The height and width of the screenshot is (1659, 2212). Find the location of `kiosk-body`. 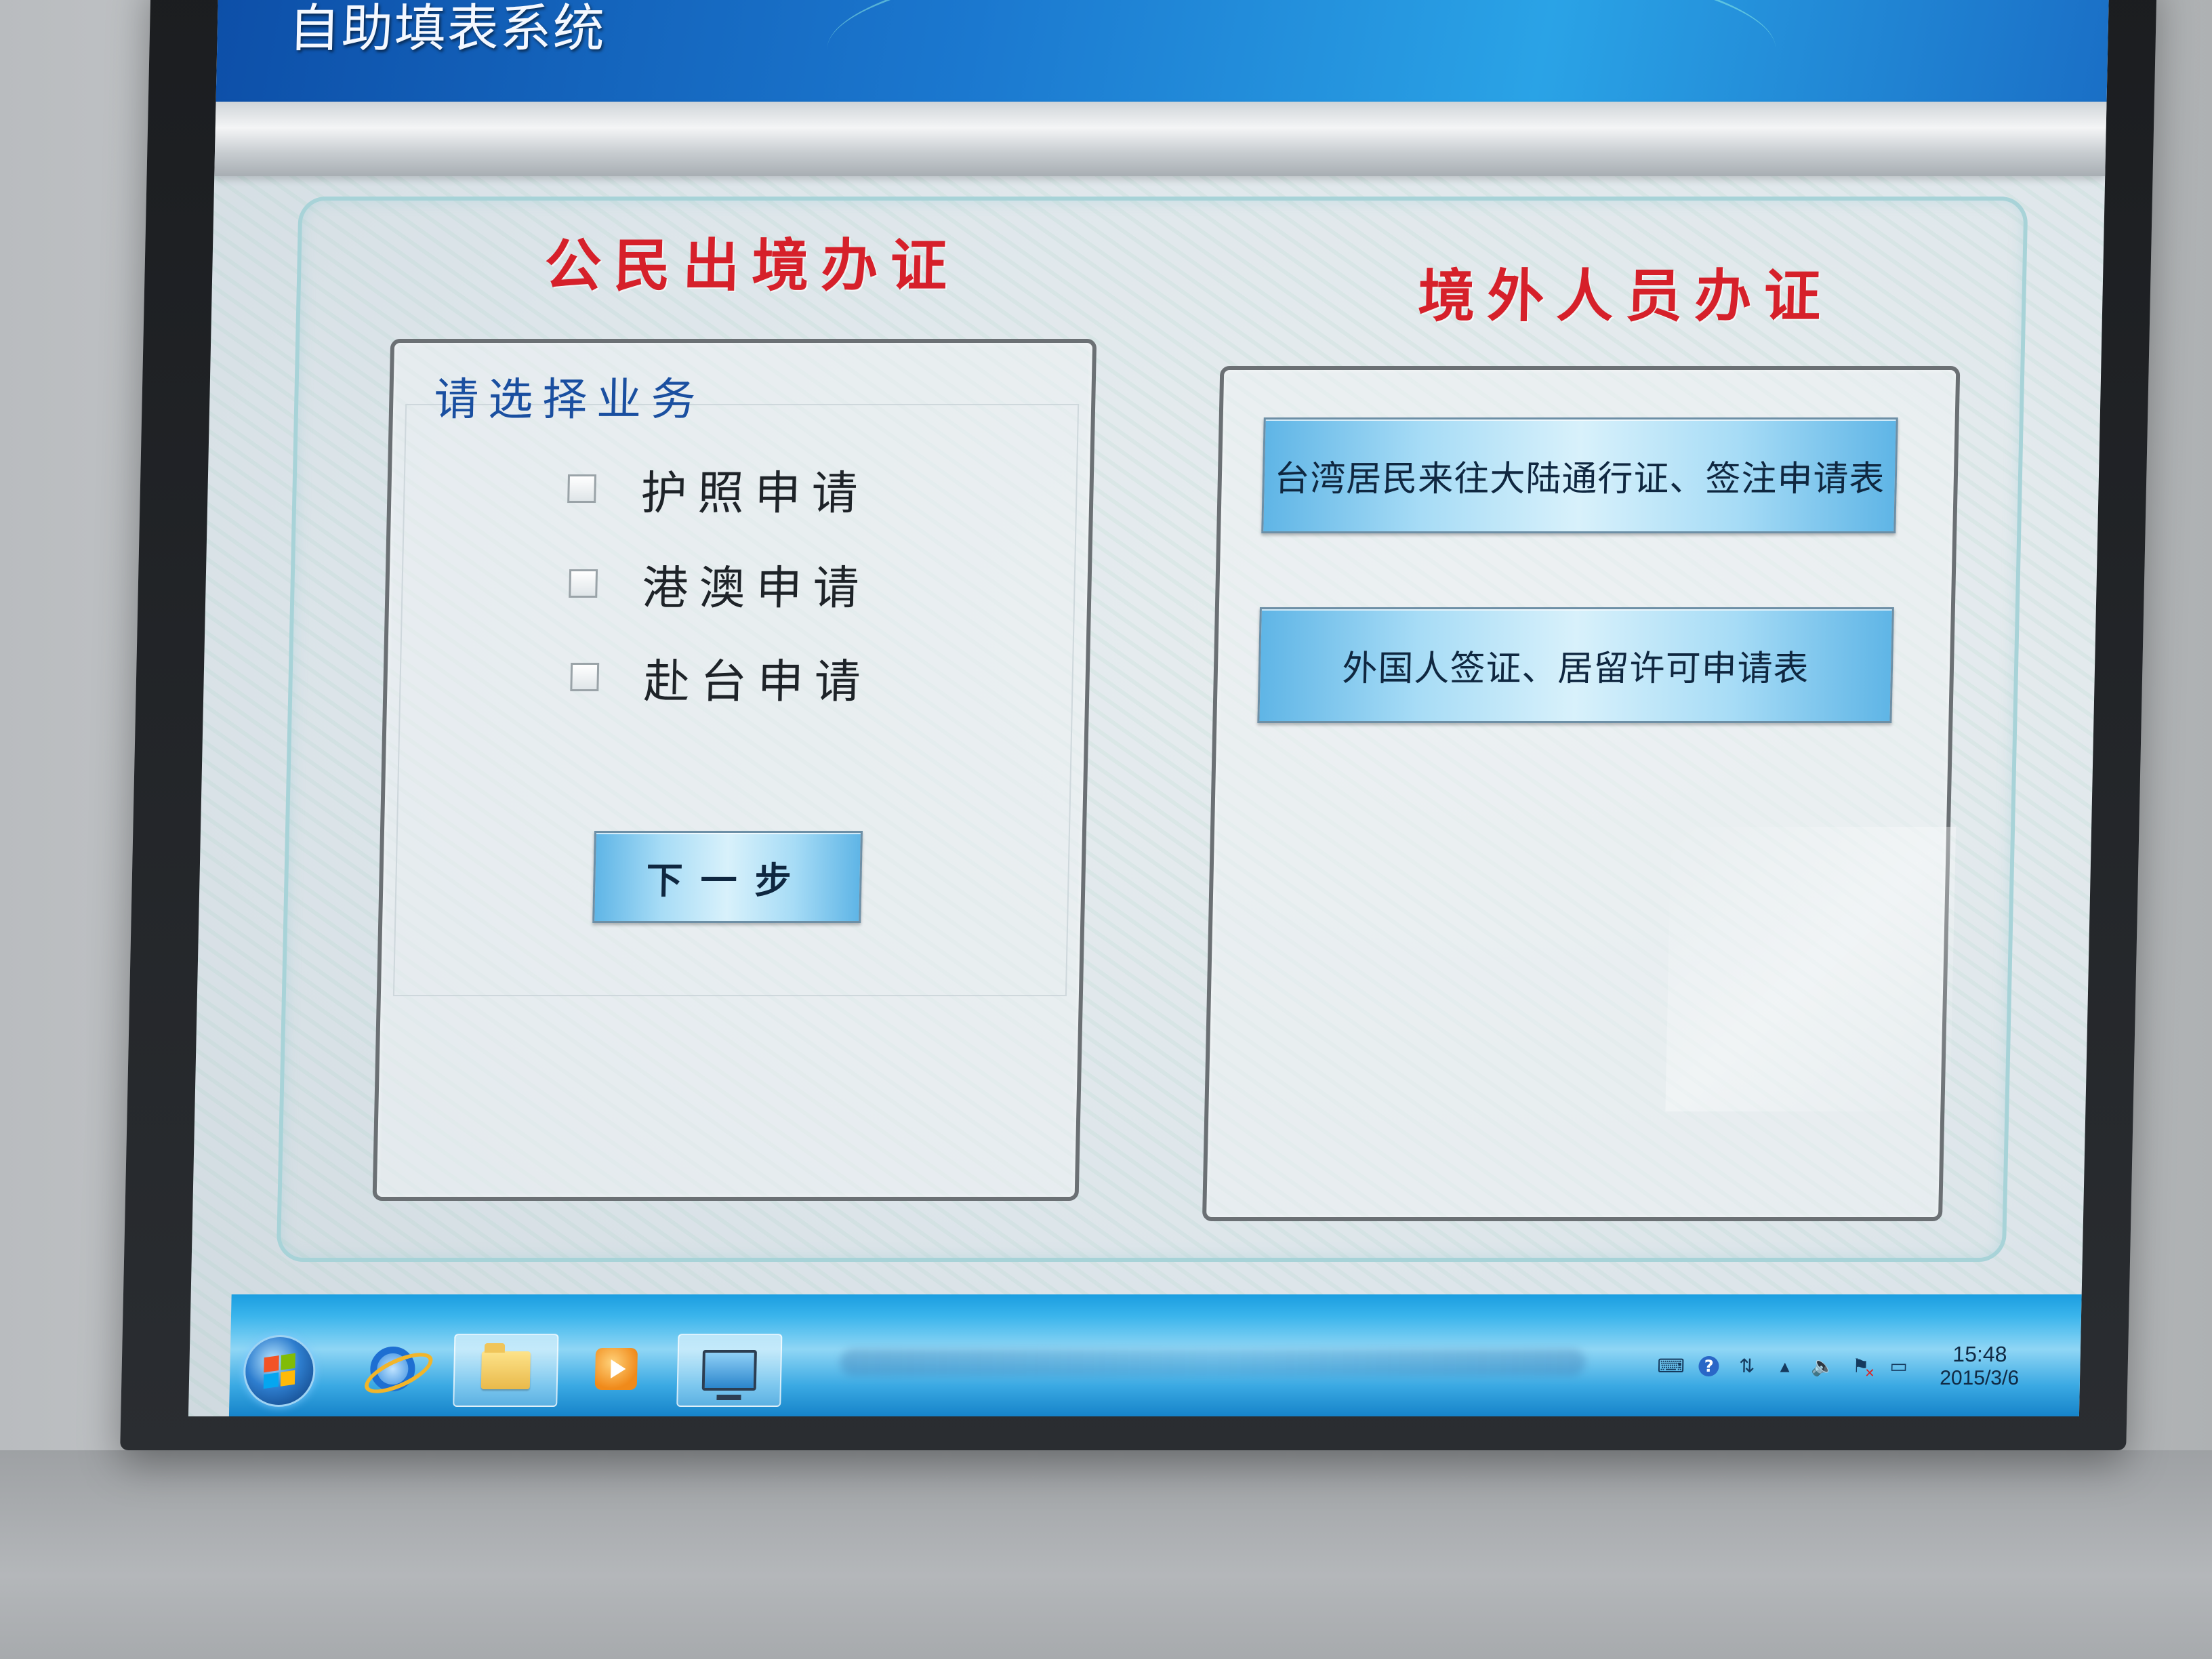

kiosk-body is located at coordinates (1106, 1554).